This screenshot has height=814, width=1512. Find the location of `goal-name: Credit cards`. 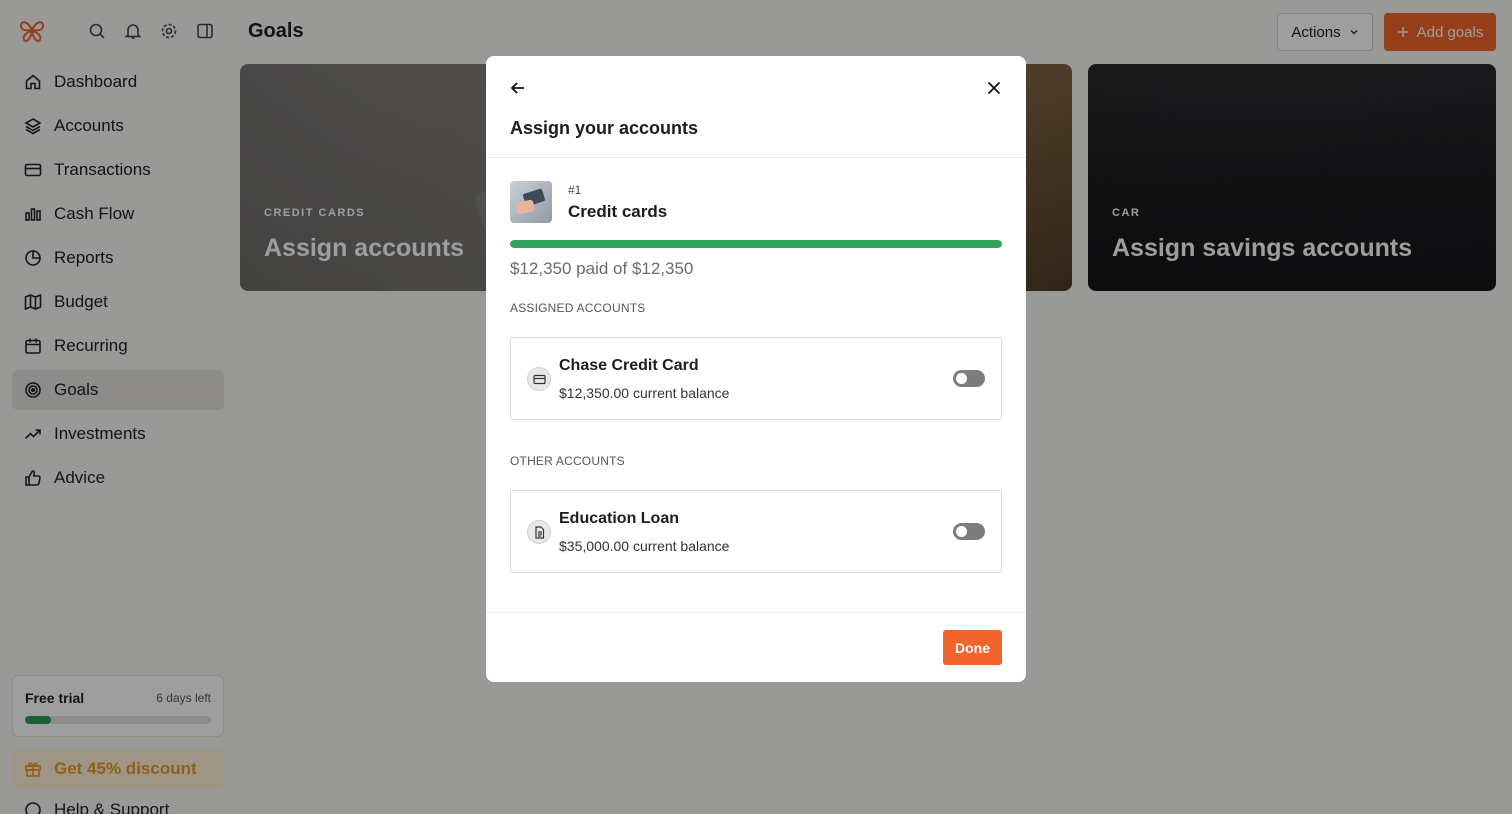

goal-name: Credit cards is located at coordinates (618, 211).